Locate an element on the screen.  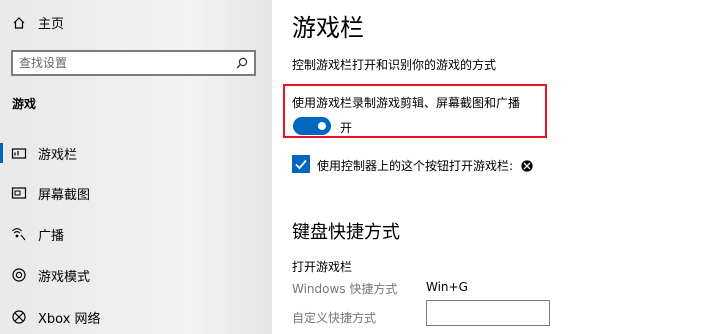
controller-checkbox-text: 使用控制器上的这个按钮打开游戏栏: is located at coordinates (415, 166).